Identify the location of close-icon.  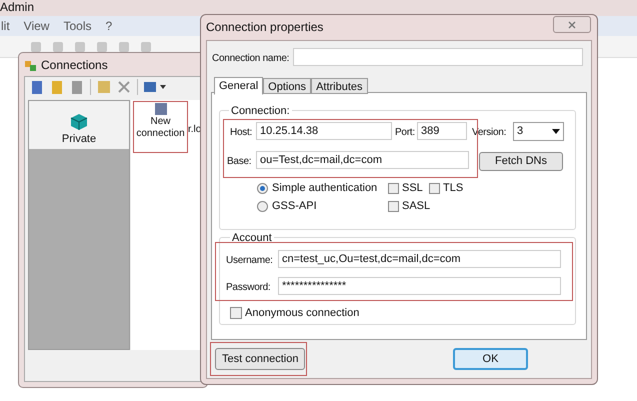
(572, 24).